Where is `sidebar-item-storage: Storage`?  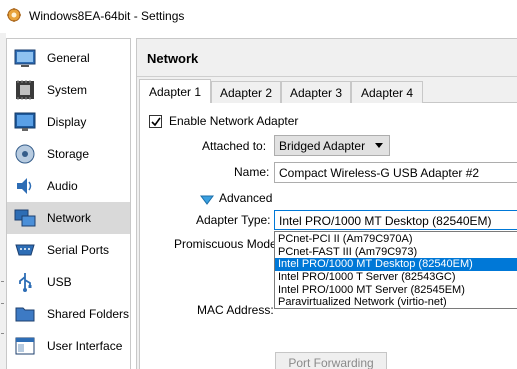 sidebar-item-storage: Storage is located at coordinates (68, 154).